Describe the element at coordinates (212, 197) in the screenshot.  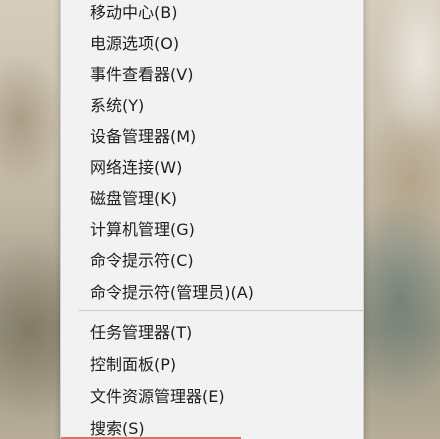
I see `menu-item-disk-management: 磁盘管理(K)` at that location.